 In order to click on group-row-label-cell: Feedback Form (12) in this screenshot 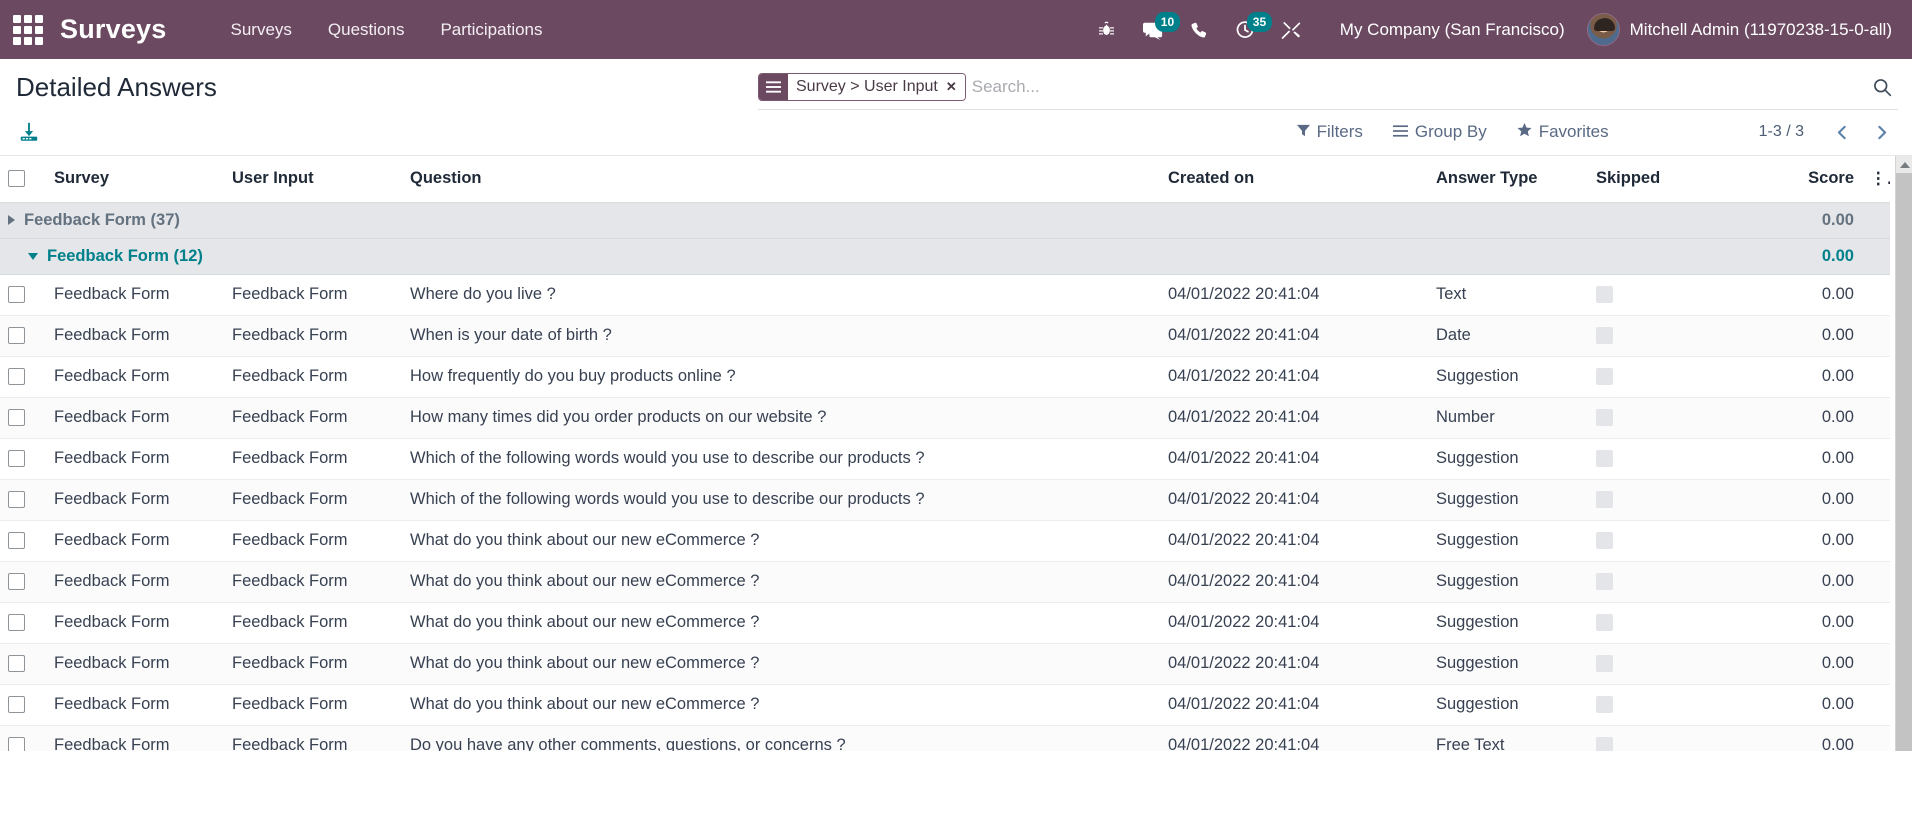, I will do `click(884, 256)`.